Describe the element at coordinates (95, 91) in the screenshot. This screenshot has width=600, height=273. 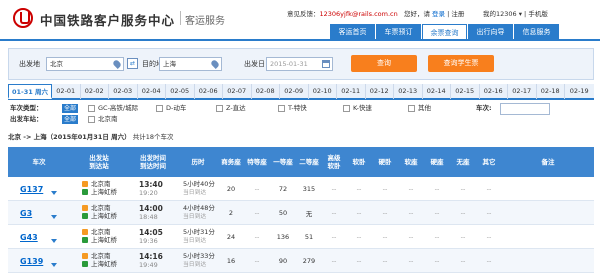
I see `date-tab: 02-02` at that location.